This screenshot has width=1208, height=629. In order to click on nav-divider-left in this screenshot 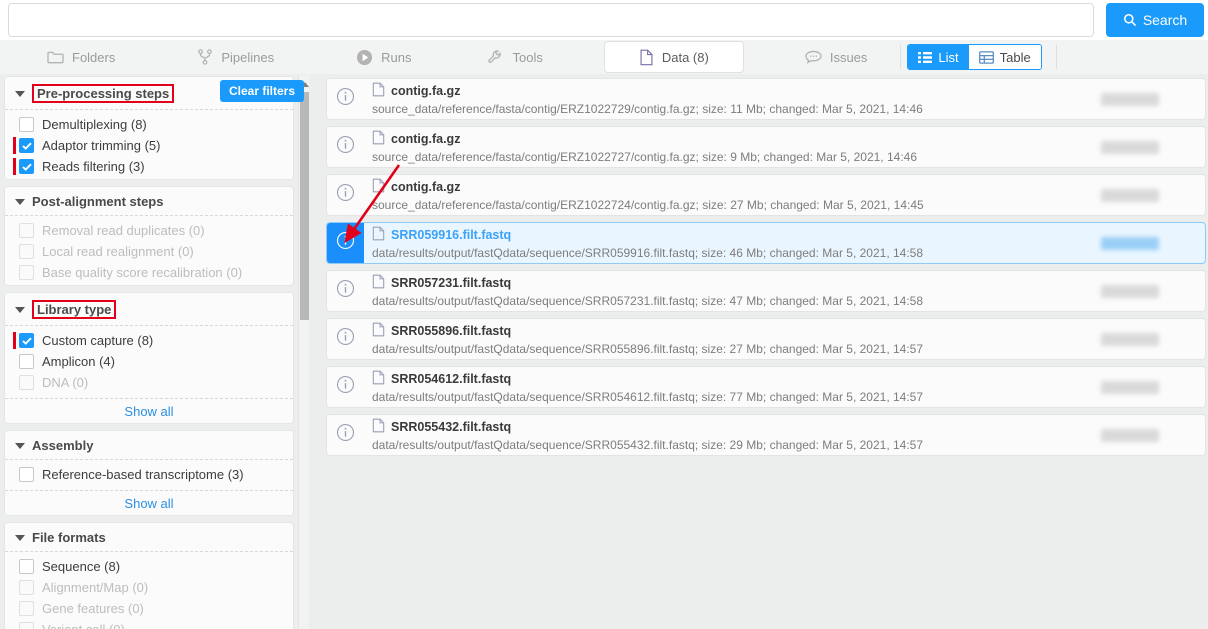, I will do `click(901, 57)`.